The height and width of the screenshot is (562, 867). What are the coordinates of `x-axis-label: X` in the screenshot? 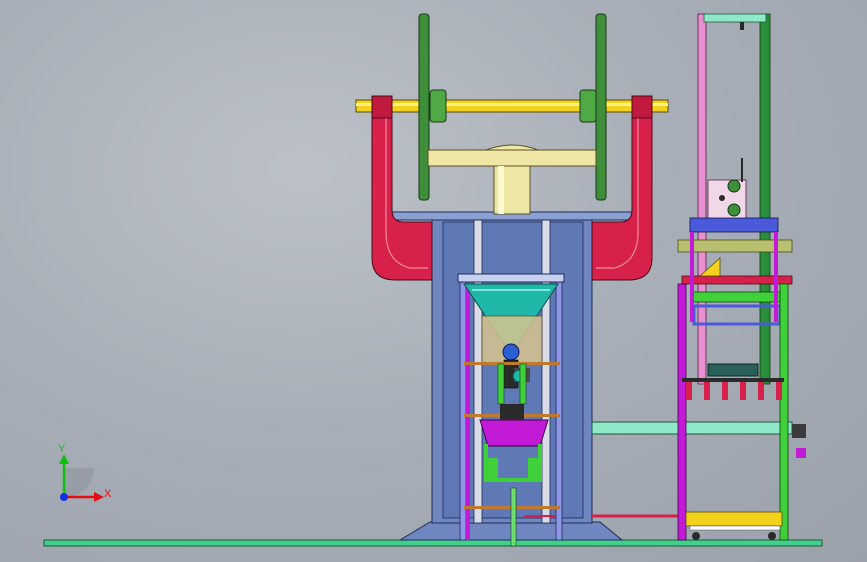 It's located at (108, 494).